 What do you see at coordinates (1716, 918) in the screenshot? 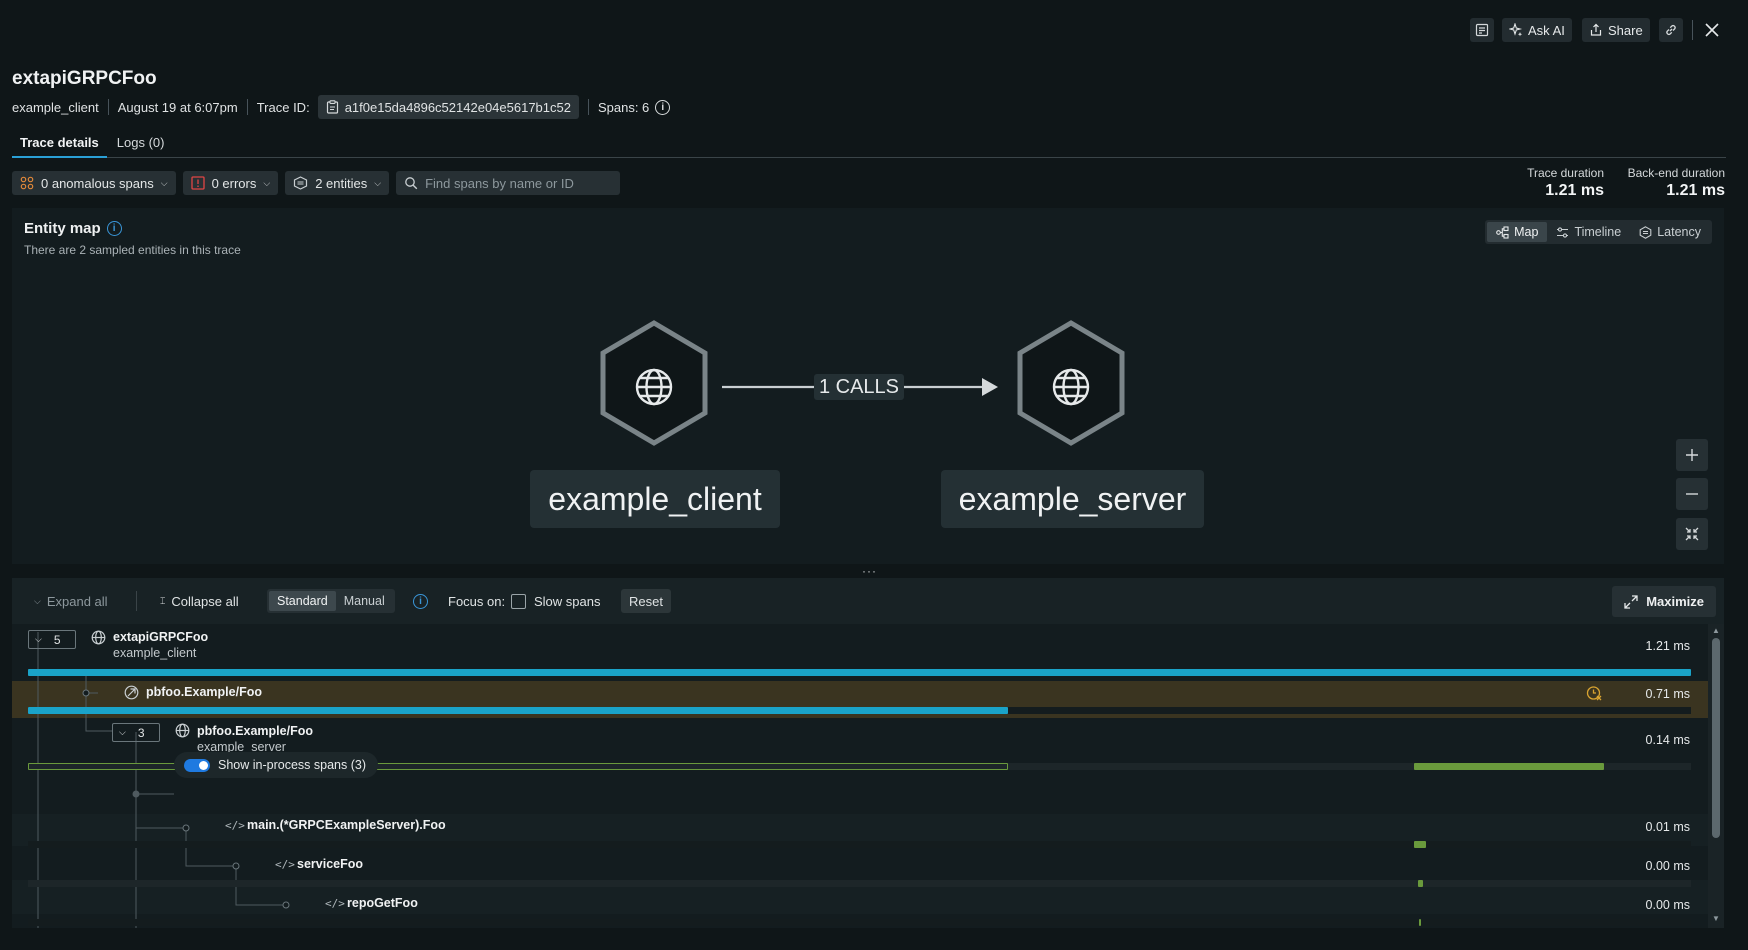
I see `scroll-down-icon: ▼` at bounding box center [1716, 918].